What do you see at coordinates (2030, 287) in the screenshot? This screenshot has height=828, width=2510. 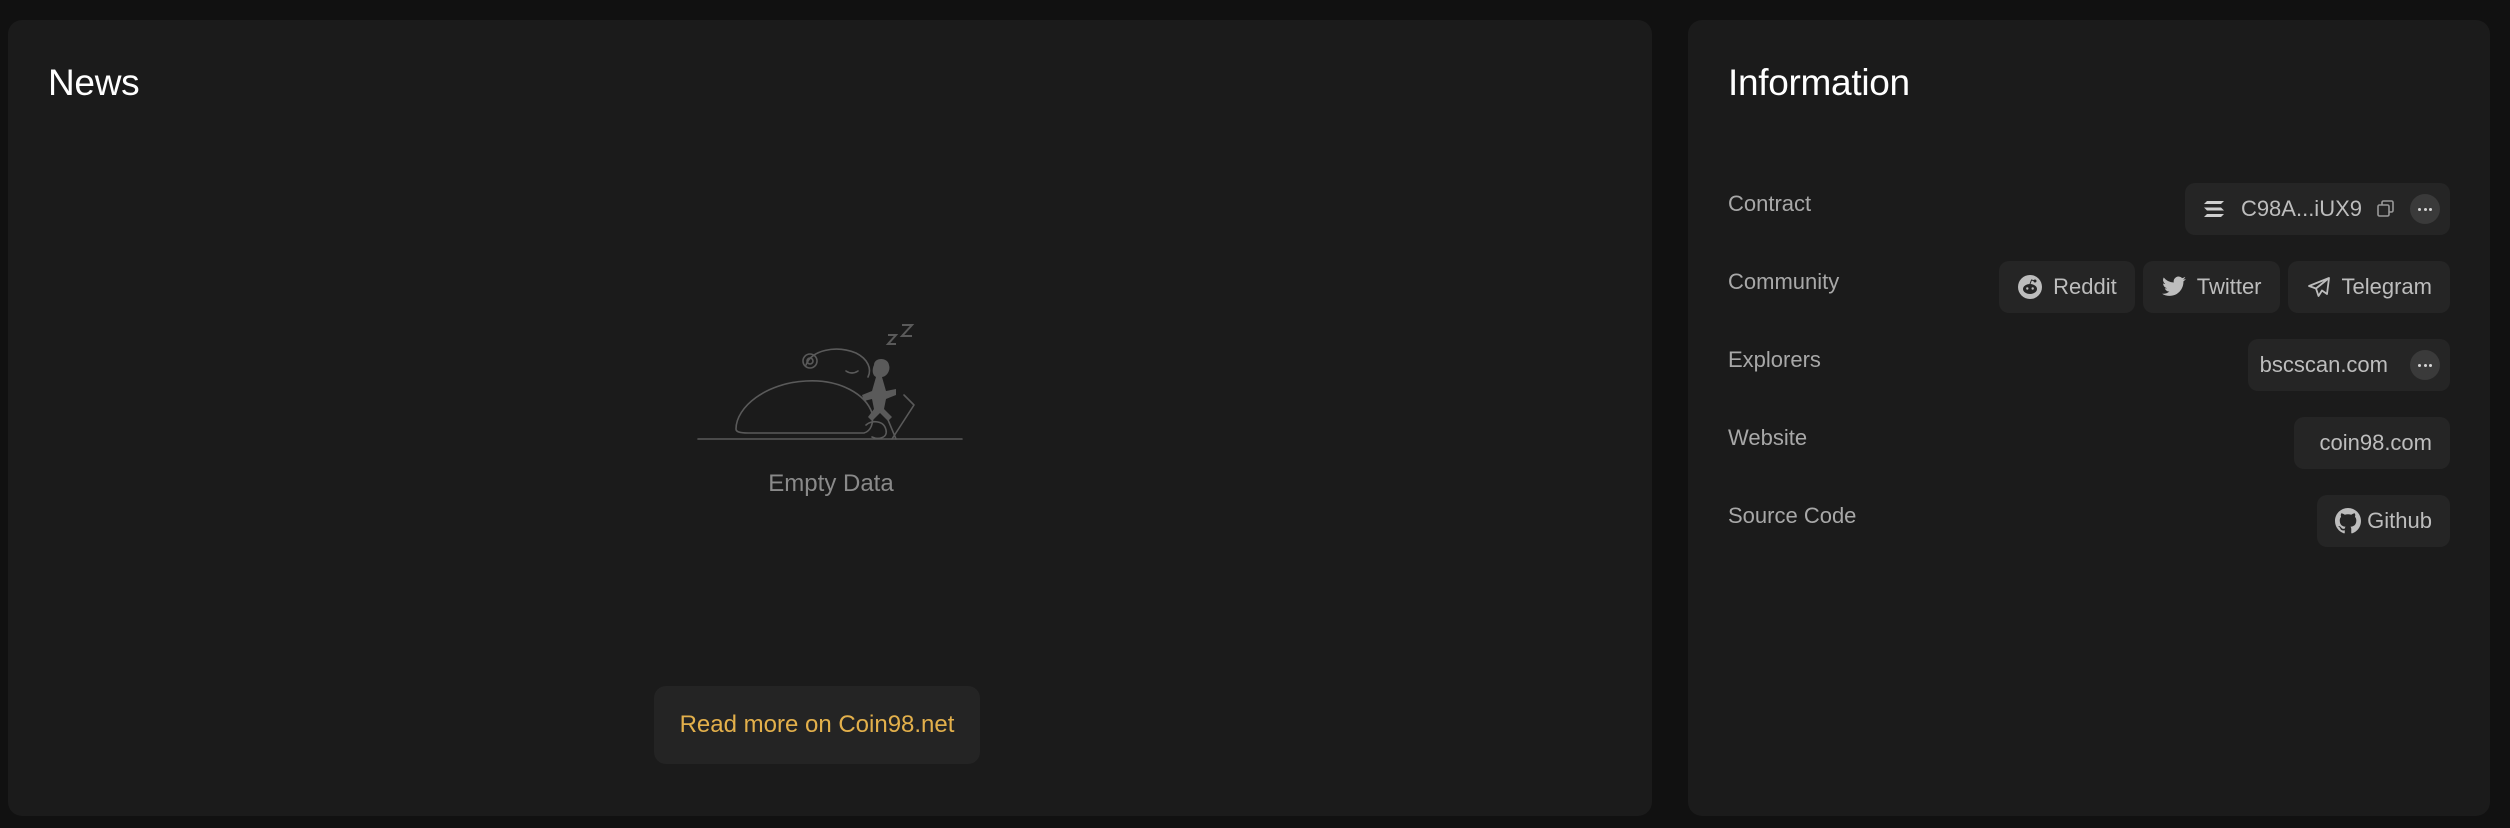 I see `reddit-icon` at bounding box center [2030, 287].